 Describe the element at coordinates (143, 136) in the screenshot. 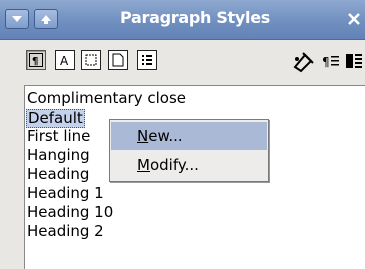

I see `new-mnemonic: N` at that location.